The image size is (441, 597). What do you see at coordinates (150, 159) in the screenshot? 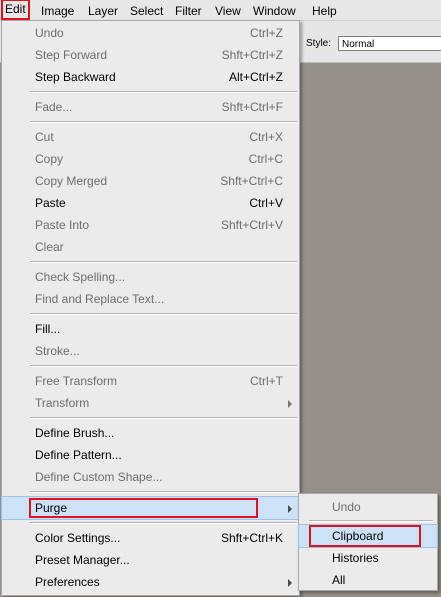
I see `menu-item-copy: Copy Ctrl+C` at bounding box center [150, 159].